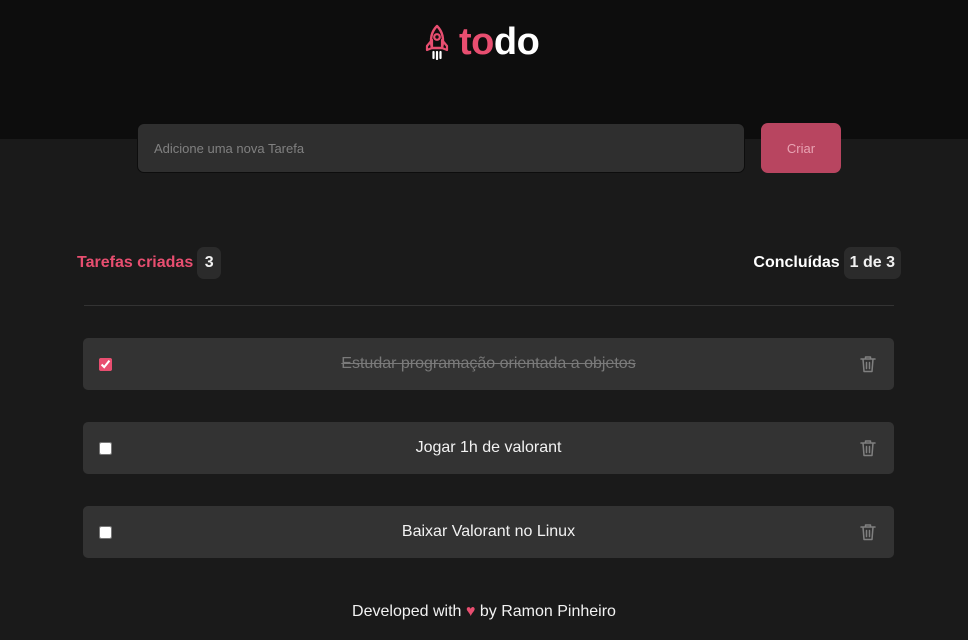 The image size is (968, 640). Describe the element at coordinates (209, 263) in the screenshot. I see `created-tasks-count-badge: 3` at that location.